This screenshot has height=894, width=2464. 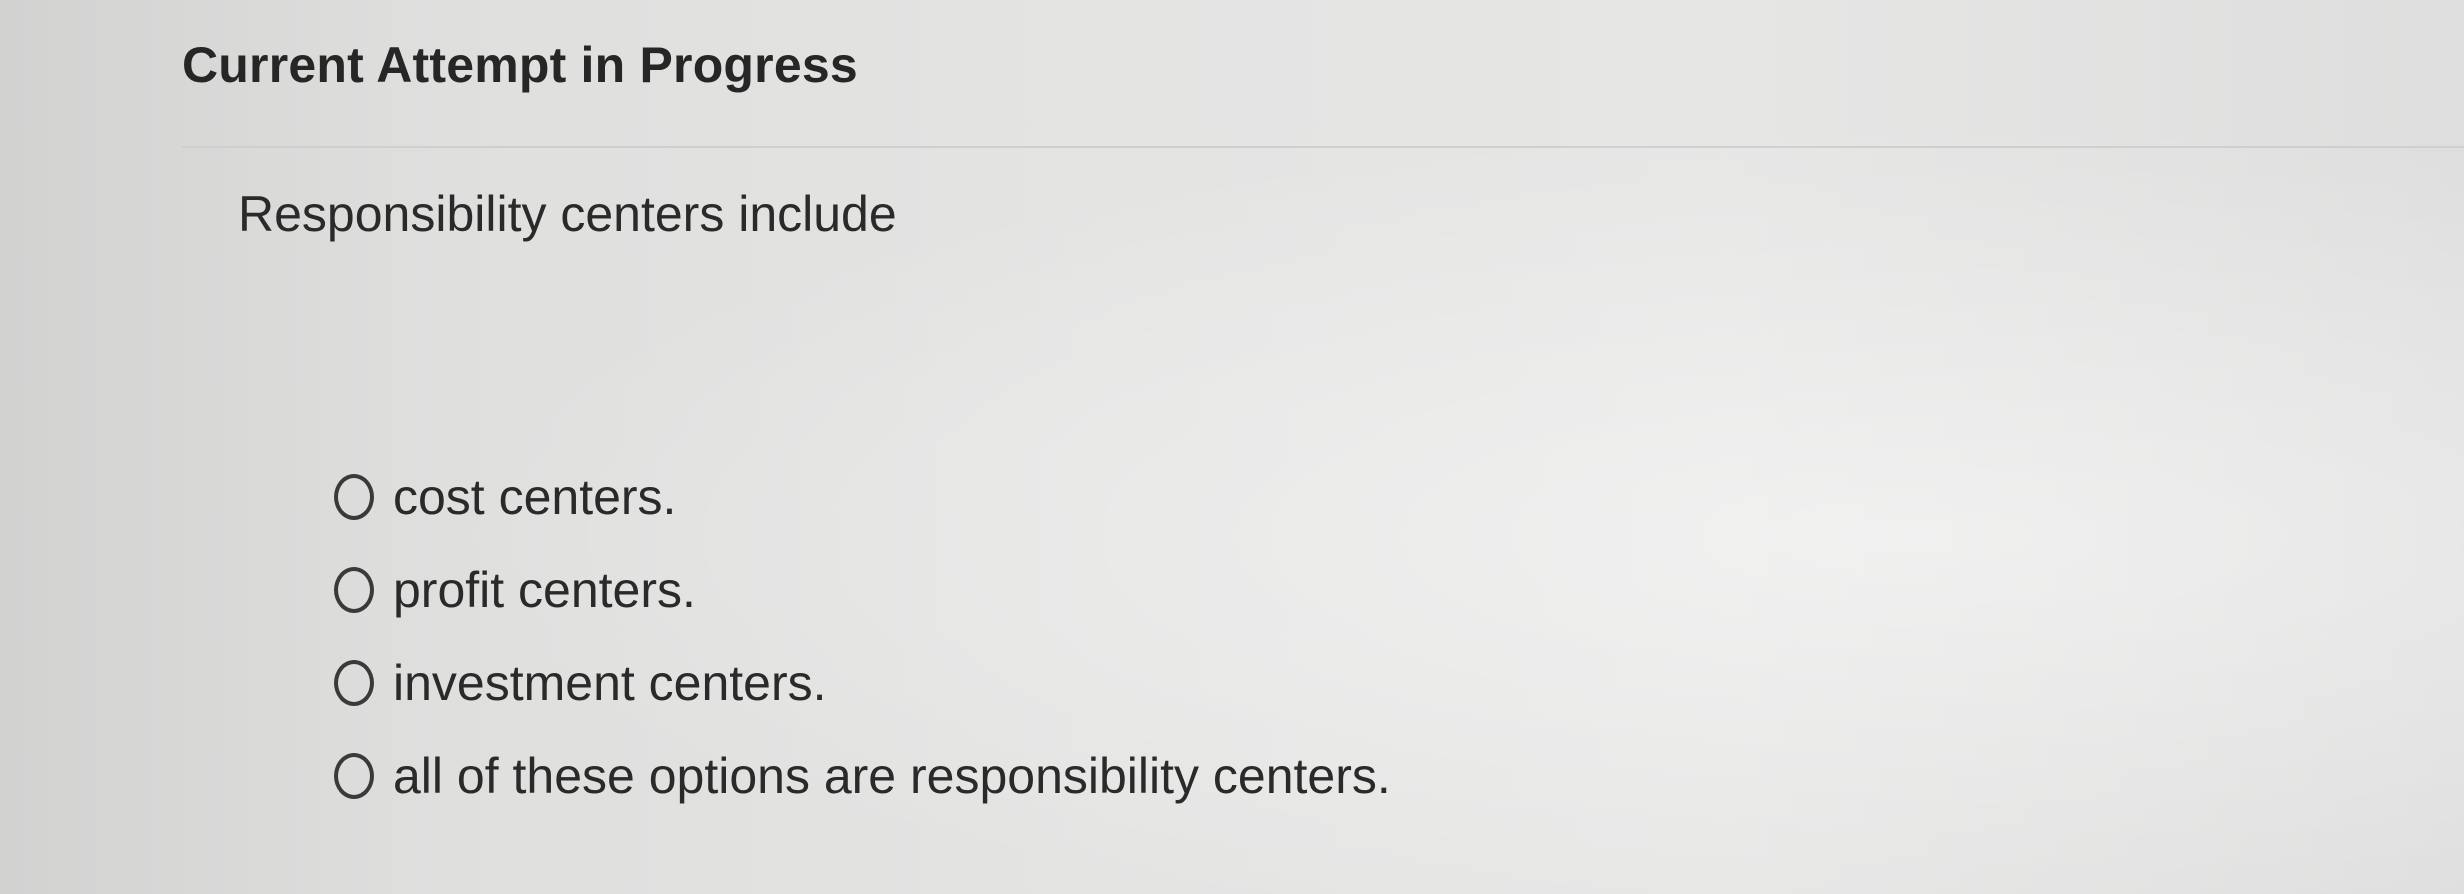 What do you see at coordinates (567, 214) in the screenshot?
I see `question-text: Responsibility centers include` at bounding box center [567, 214].